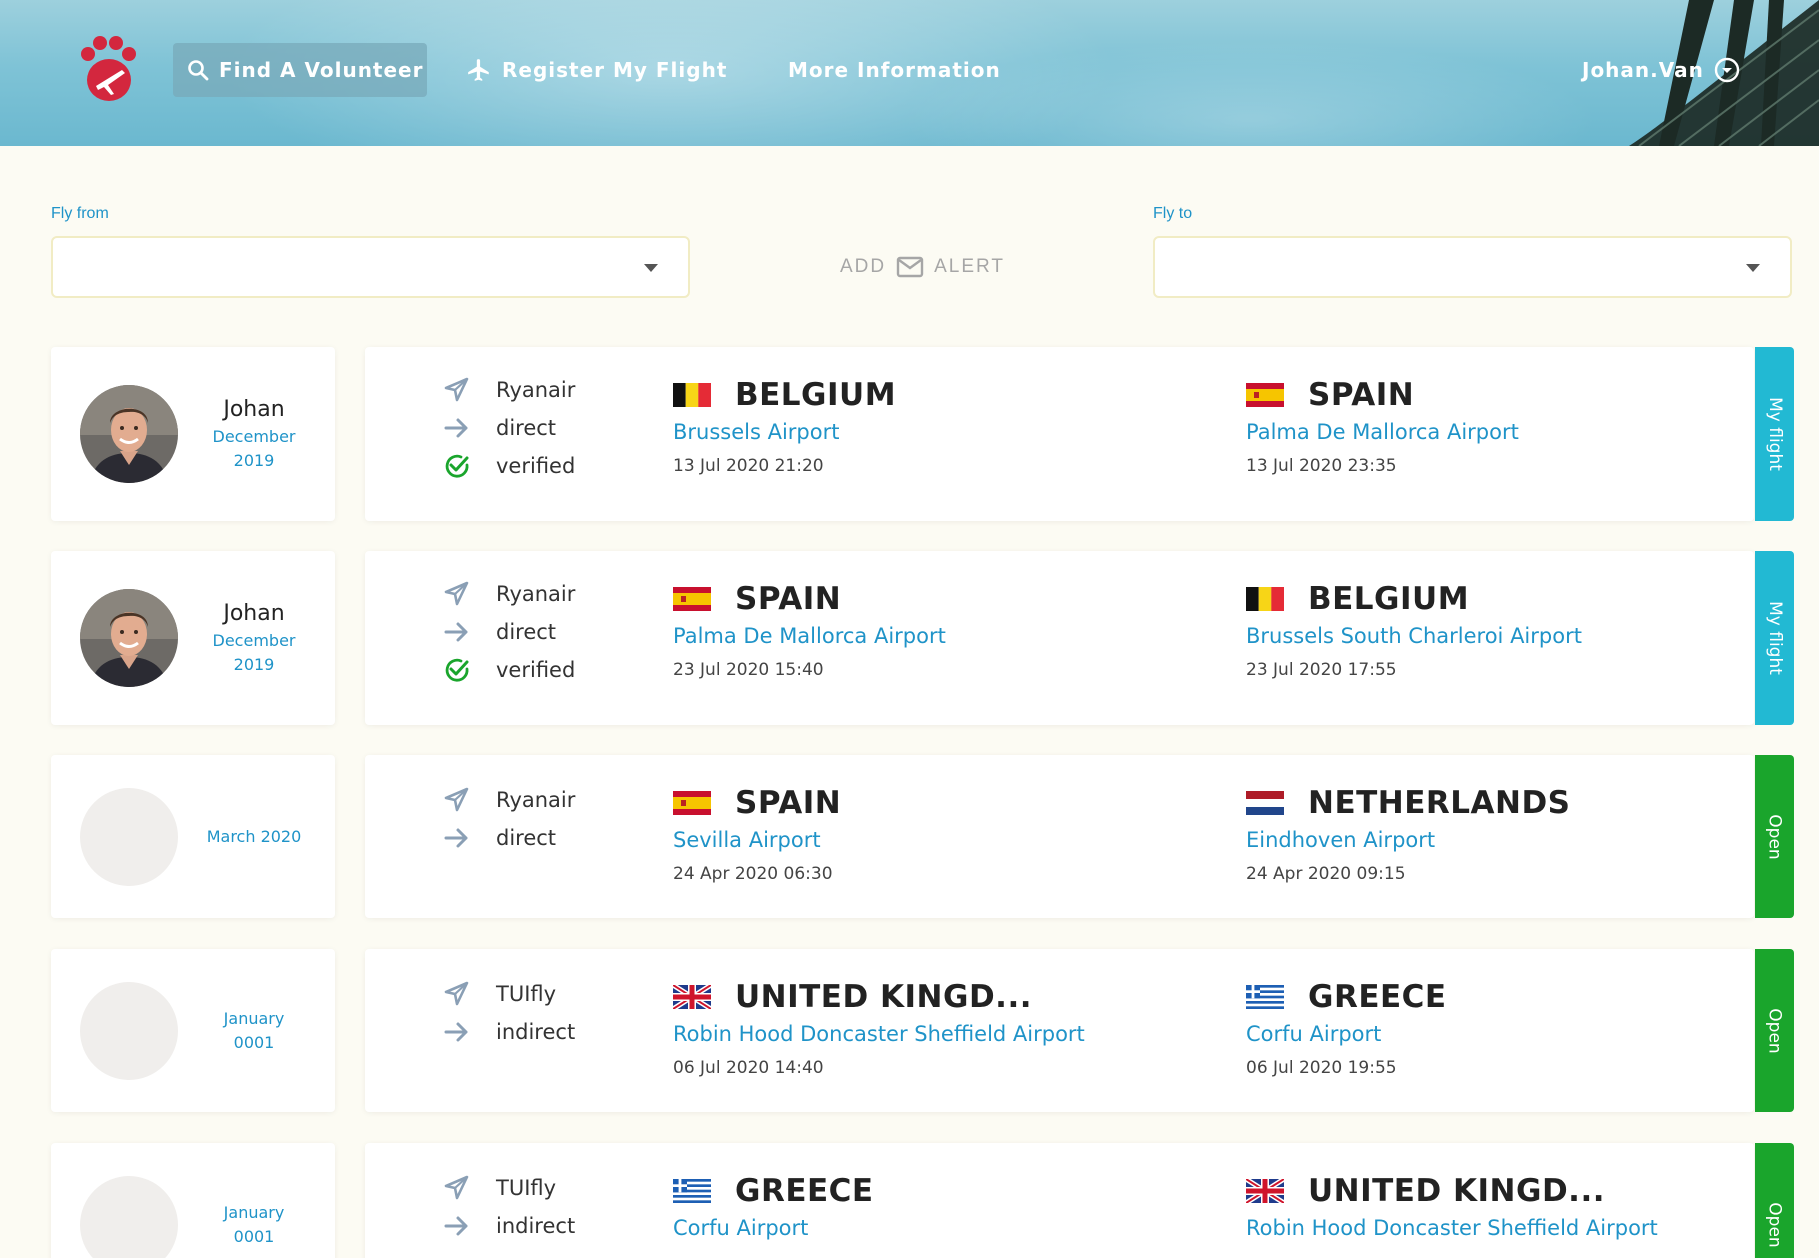 This screenshot has height=1258, width=1819. What do you see at coordinates (254, 664) in the screenshot?
I see `volunteer-since-line: 2019` at bounding box center [254, 664].